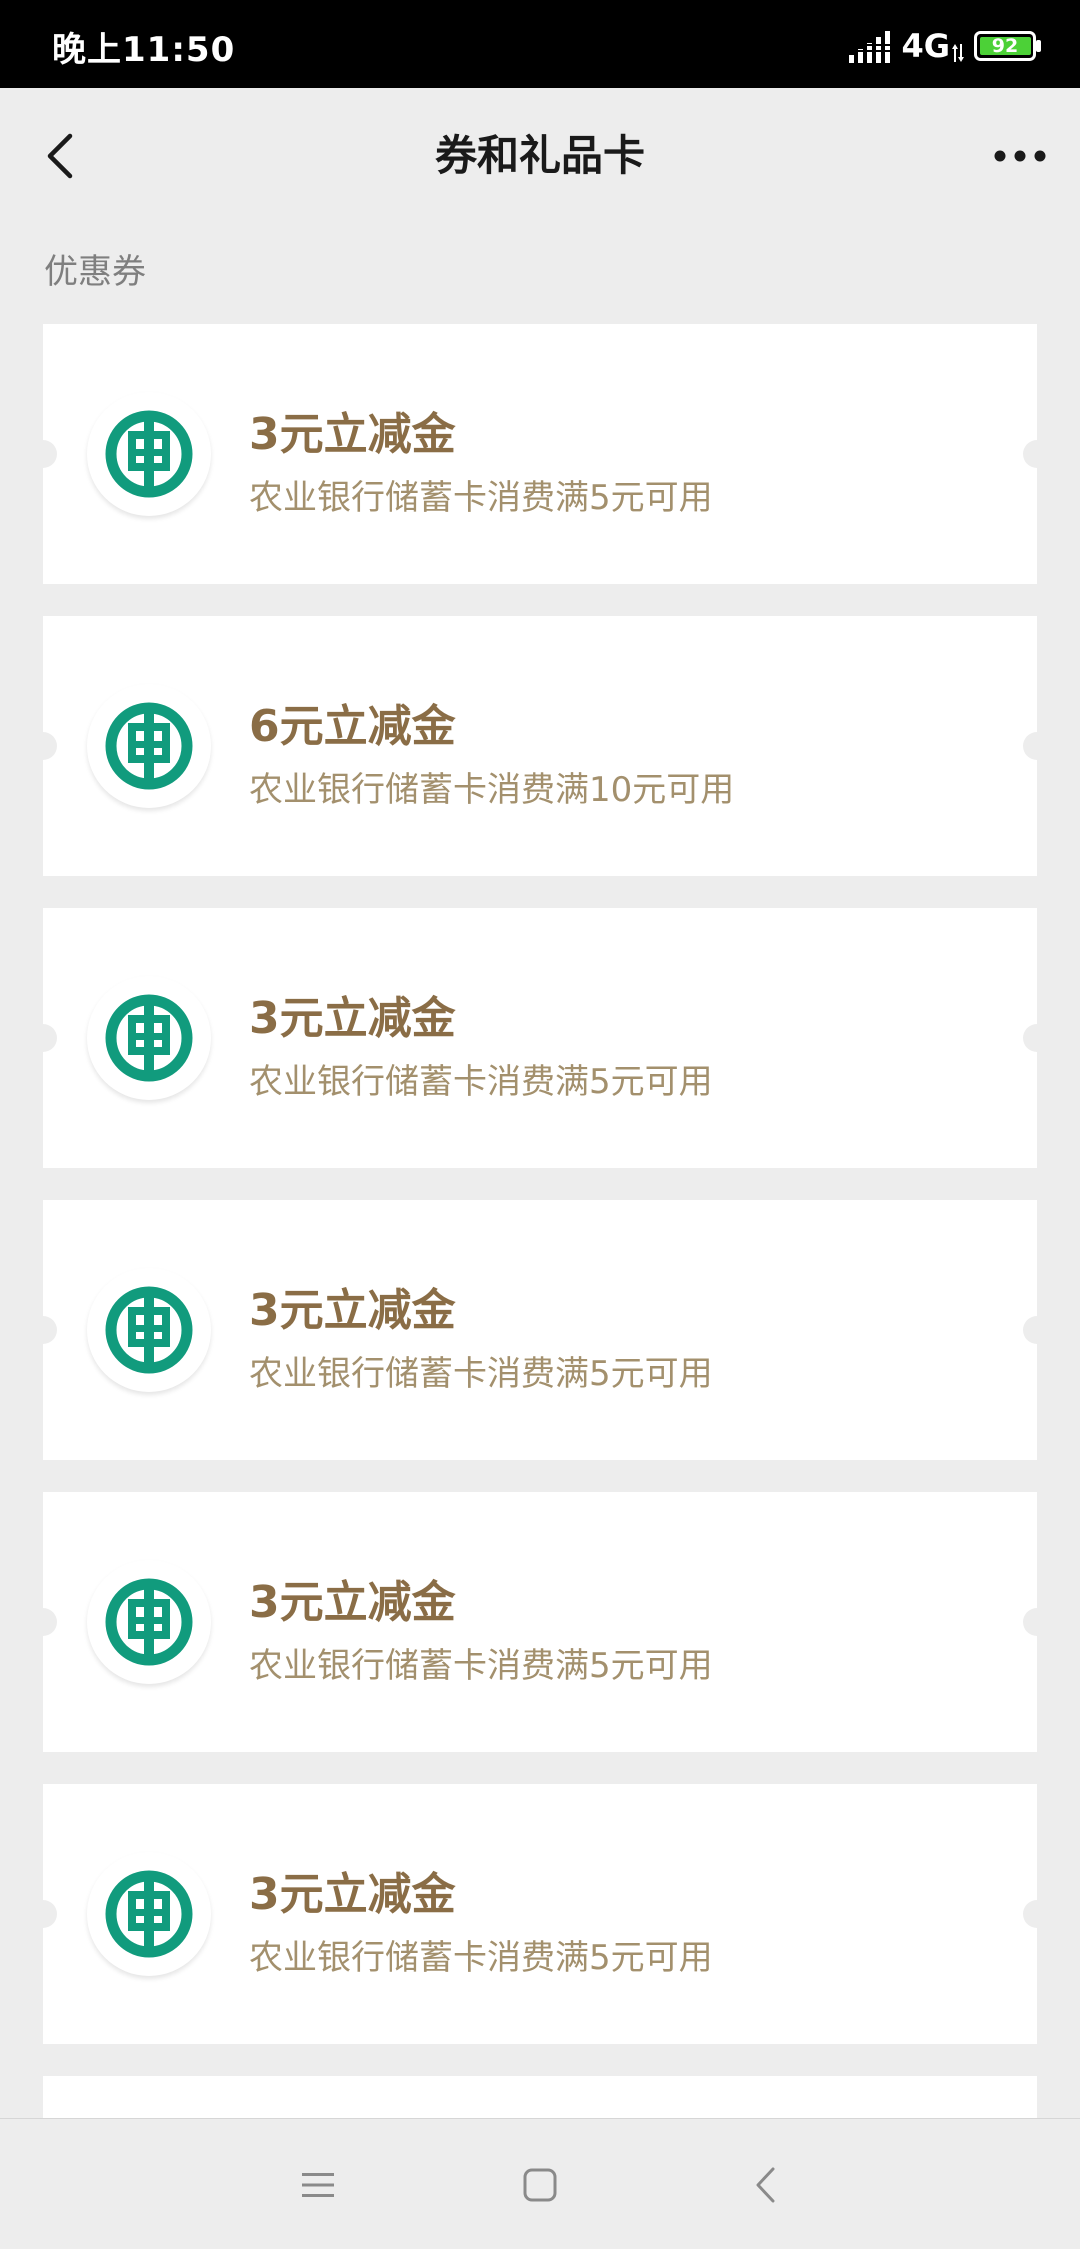  What do you see at coordinates (540, 746) in the screenshot?
I see `coupon-card: 6元立减金 农业银行储蓄卡消费满10元可用` at bounding box center [540, 746].